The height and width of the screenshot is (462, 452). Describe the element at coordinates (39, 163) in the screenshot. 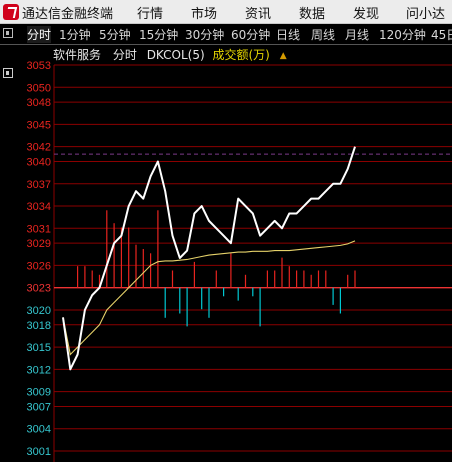

I see `price-tick-label: 3040` at that location.